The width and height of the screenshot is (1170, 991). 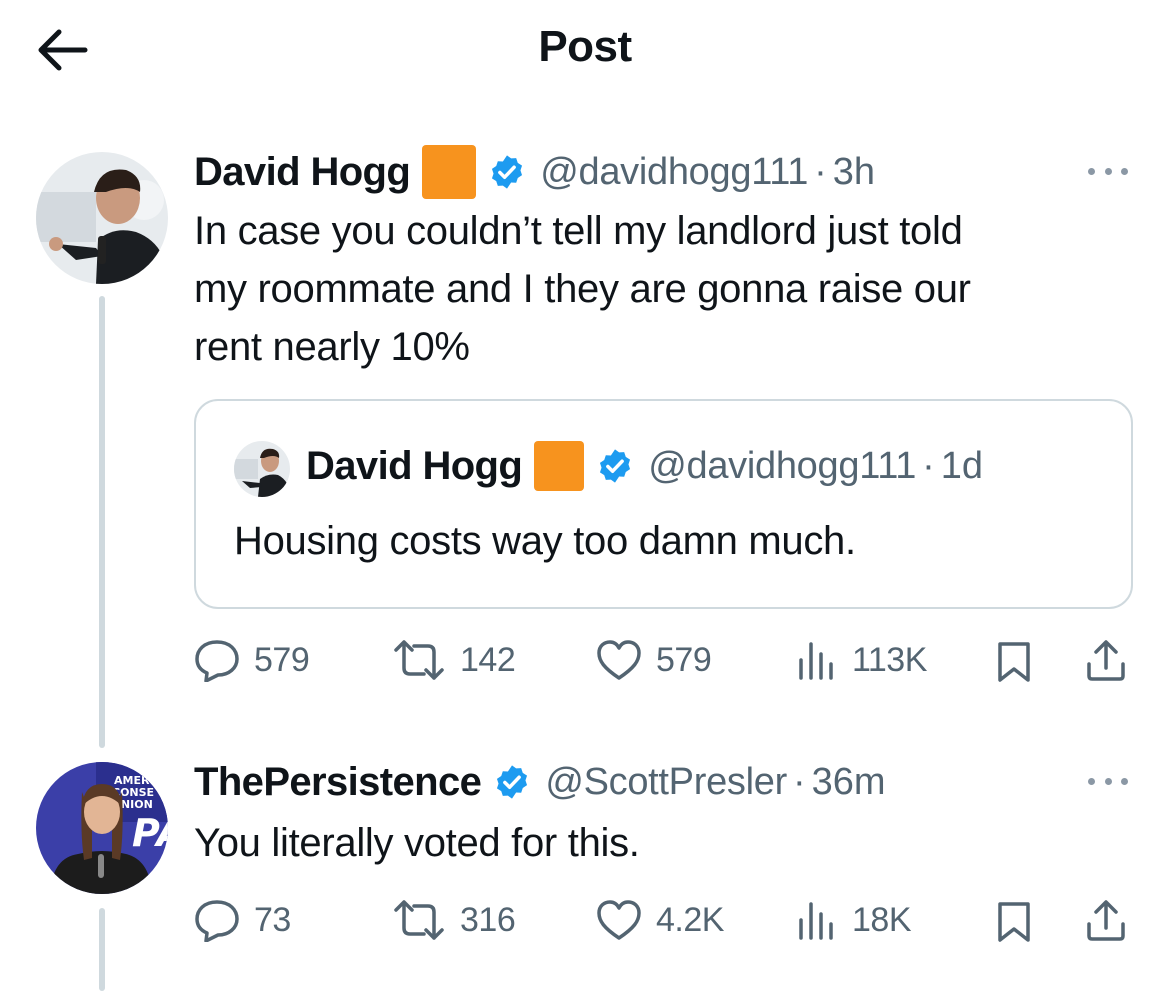 What do you see at coordinates (252, 660) in the screenshot?
I see `reply-button: 579` at bounding box center [252, 660].